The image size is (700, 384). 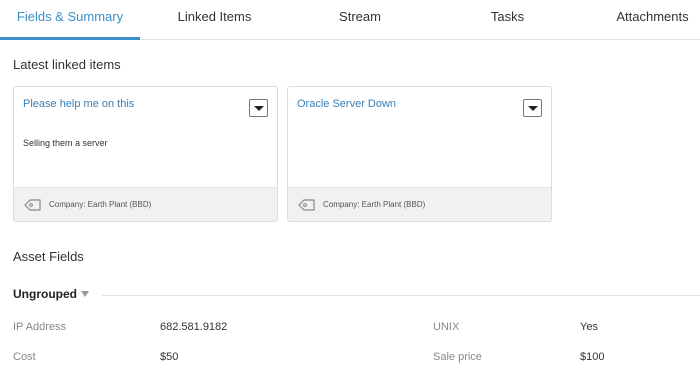 What do you see at coordinates (214, 20) in the screenshot?
I see `tab-linked-items: Linked Items` at bounding box center [214, 20].